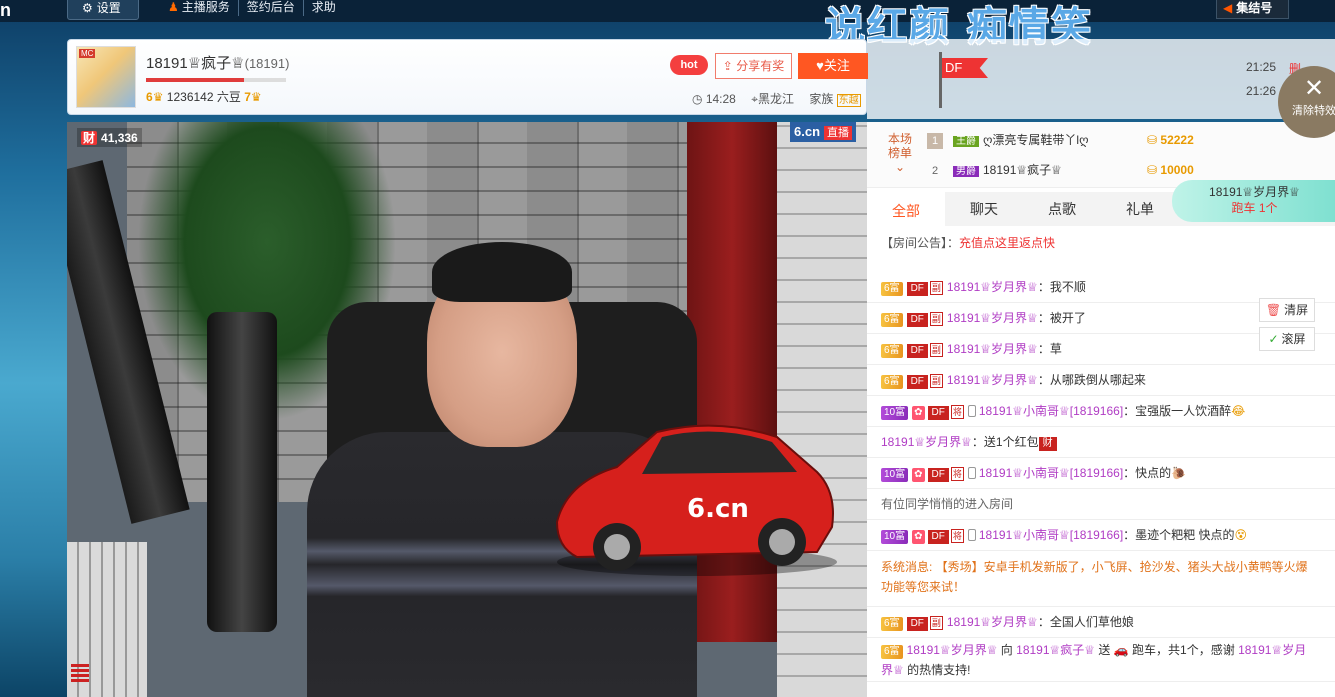 This screenshot has height=697, width=1335. I want to click on site-logo: n, so click(9, 11).